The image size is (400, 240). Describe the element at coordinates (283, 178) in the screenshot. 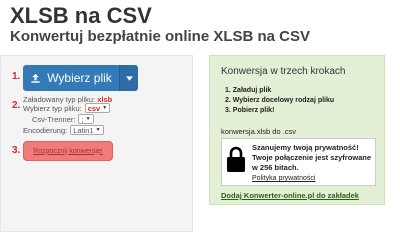

I see `privacy-policy-link: Polityka prywatności` at that location.